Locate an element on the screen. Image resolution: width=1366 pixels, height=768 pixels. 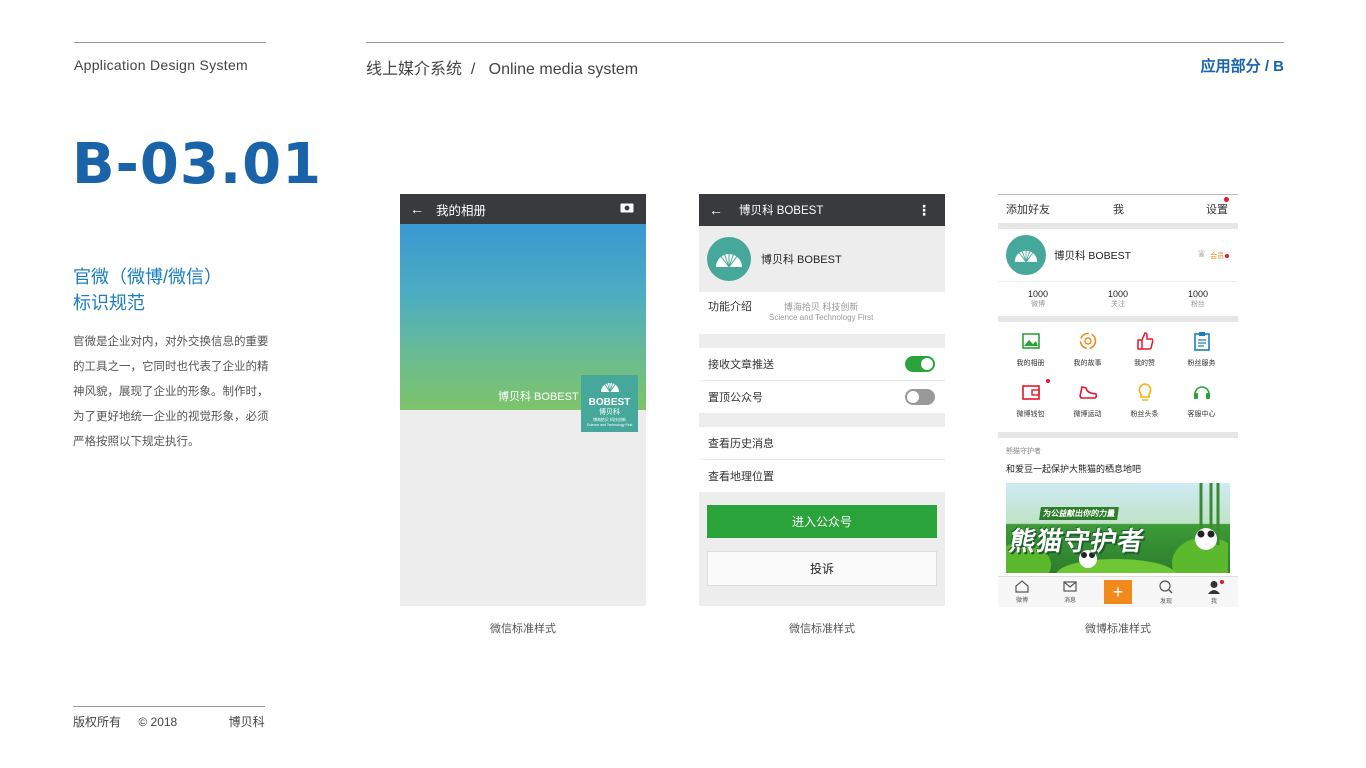
header-mid-title: 线上媒介系统 / Online media system is located at coordinates (502, 69).